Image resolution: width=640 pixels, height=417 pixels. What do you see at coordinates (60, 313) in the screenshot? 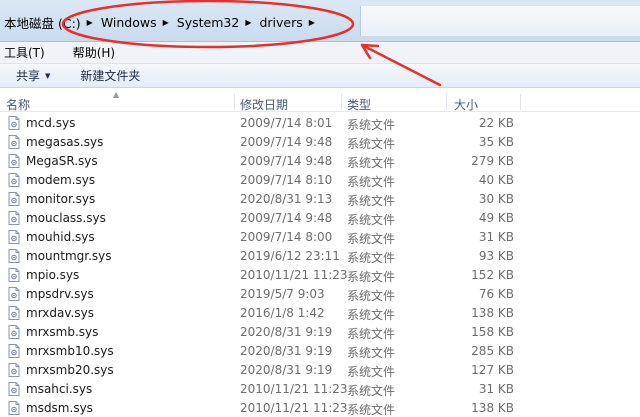
I see `file-name: mrxdav.sys` at bounding box center [60, 313].